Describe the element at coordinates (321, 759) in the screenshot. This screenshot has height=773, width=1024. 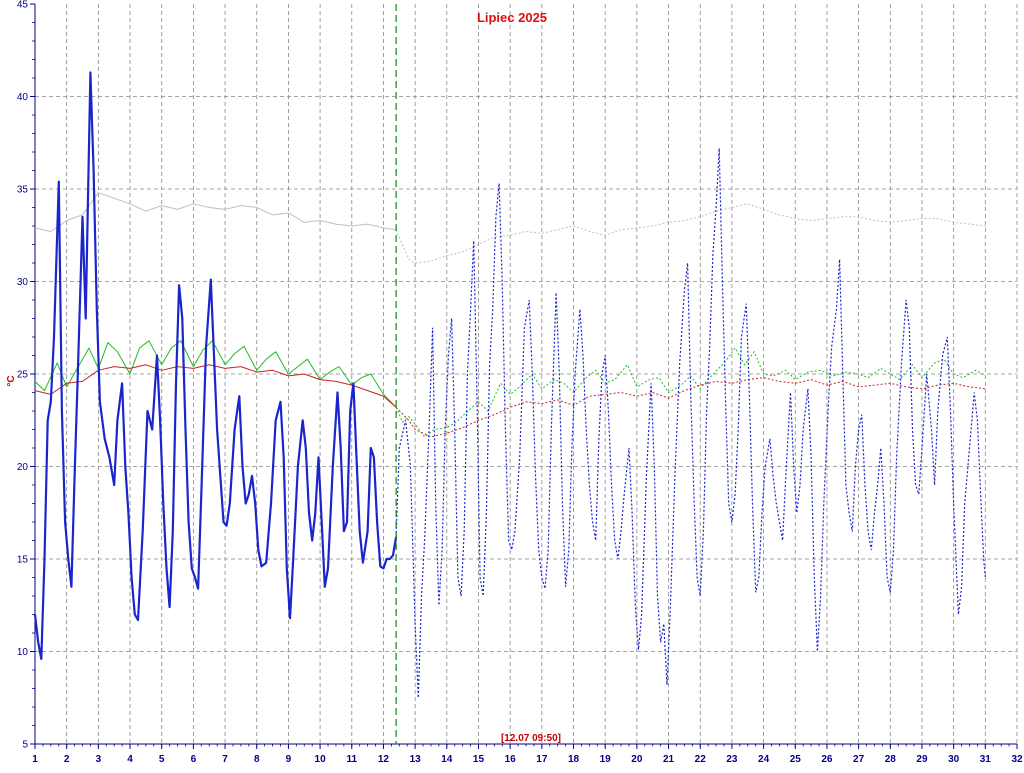
I see `x-tick-label: 10` at that location.